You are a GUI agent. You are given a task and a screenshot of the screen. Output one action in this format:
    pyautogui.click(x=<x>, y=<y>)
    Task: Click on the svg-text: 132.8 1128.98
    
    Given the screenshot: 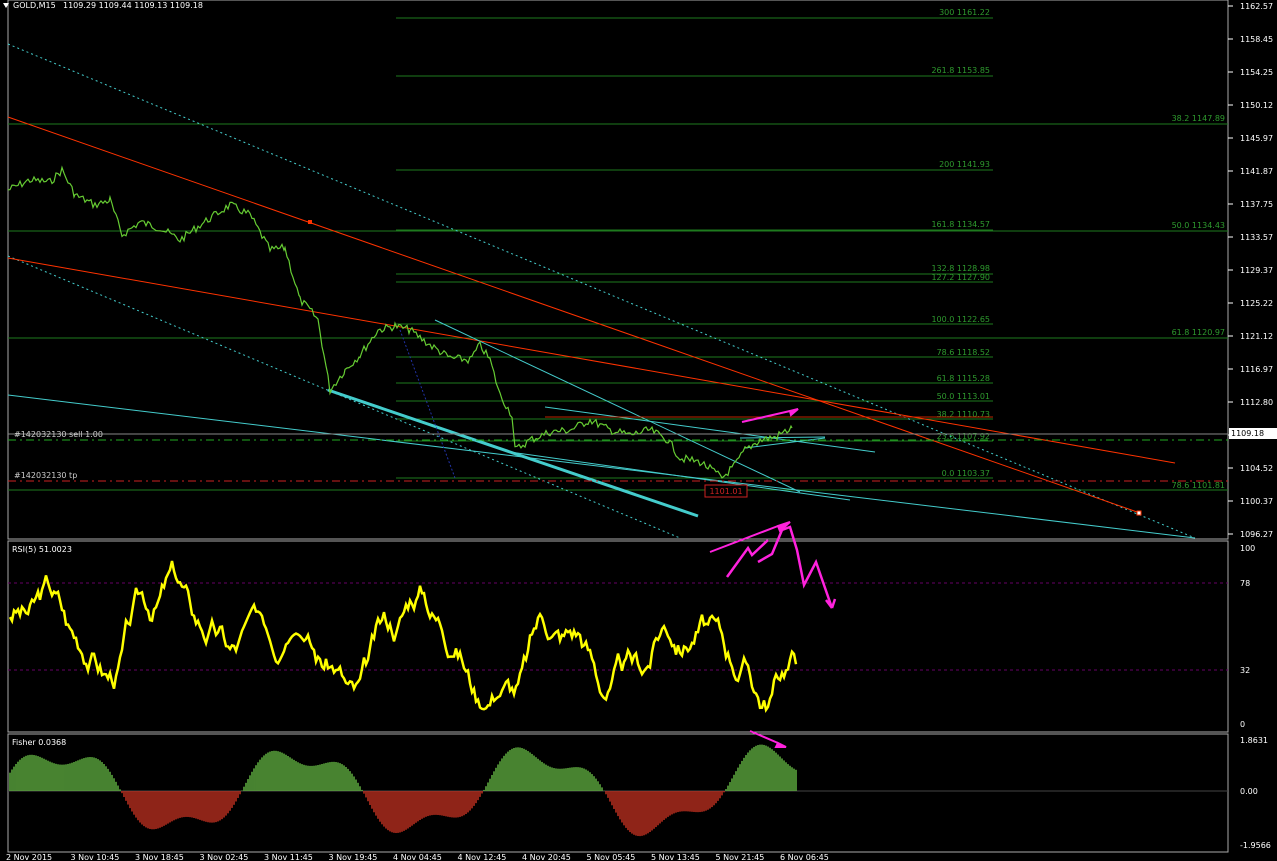 What is the action you would take?
    pyautogui.click(x=960, y=268)
    